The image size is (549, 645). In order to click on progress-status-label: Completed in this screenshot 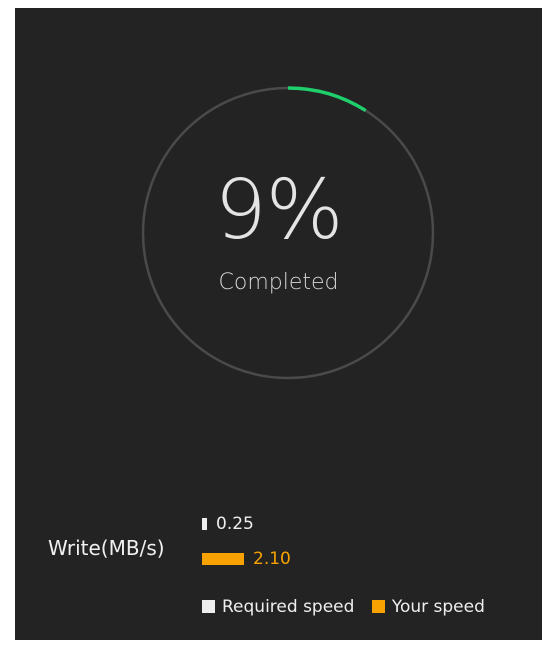, I will do `click(278, 282)`.